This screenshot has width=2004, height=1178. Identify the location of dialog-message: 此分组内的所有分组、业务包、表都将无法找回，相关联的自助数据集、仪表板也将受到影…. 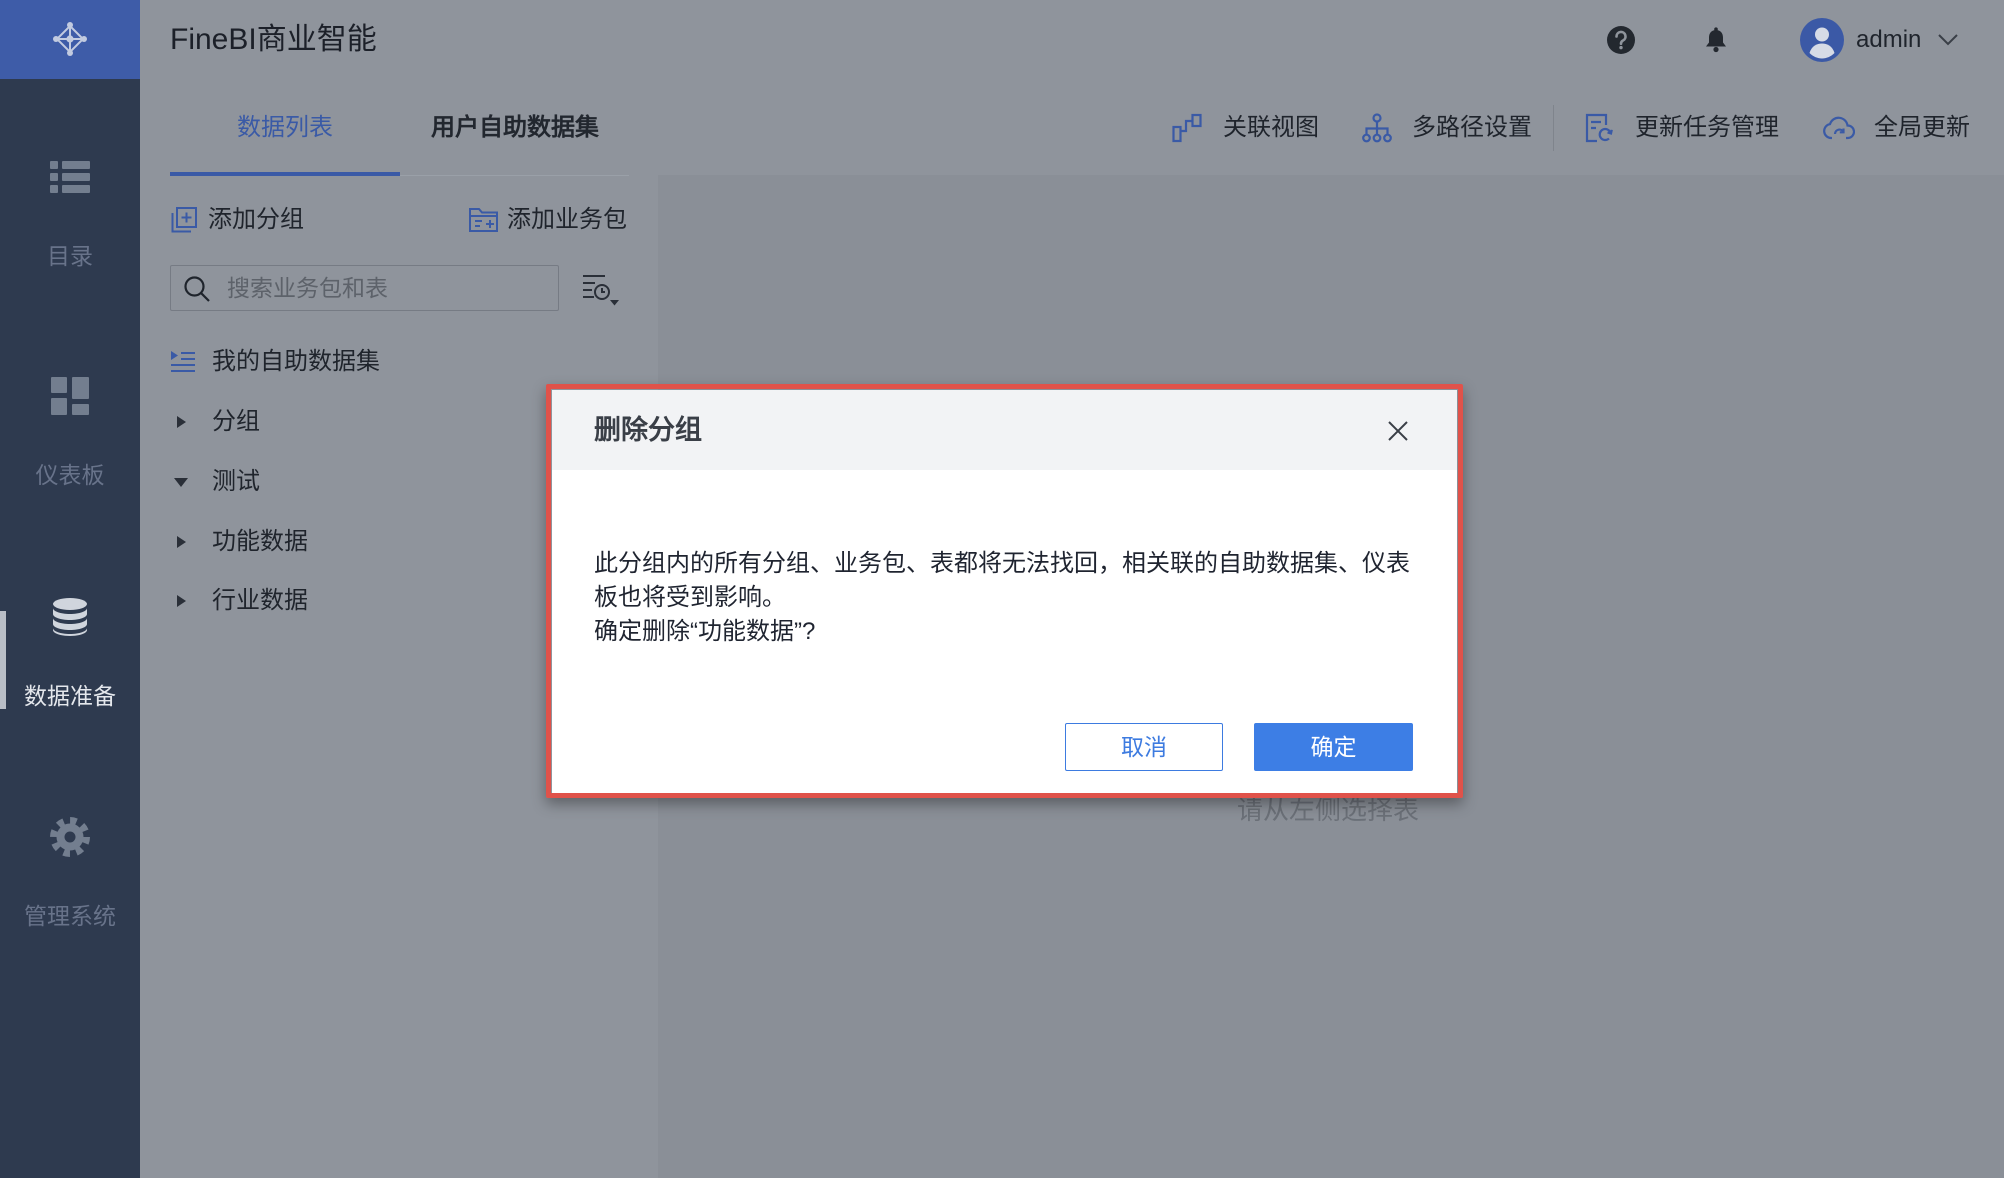
(1004, 598).